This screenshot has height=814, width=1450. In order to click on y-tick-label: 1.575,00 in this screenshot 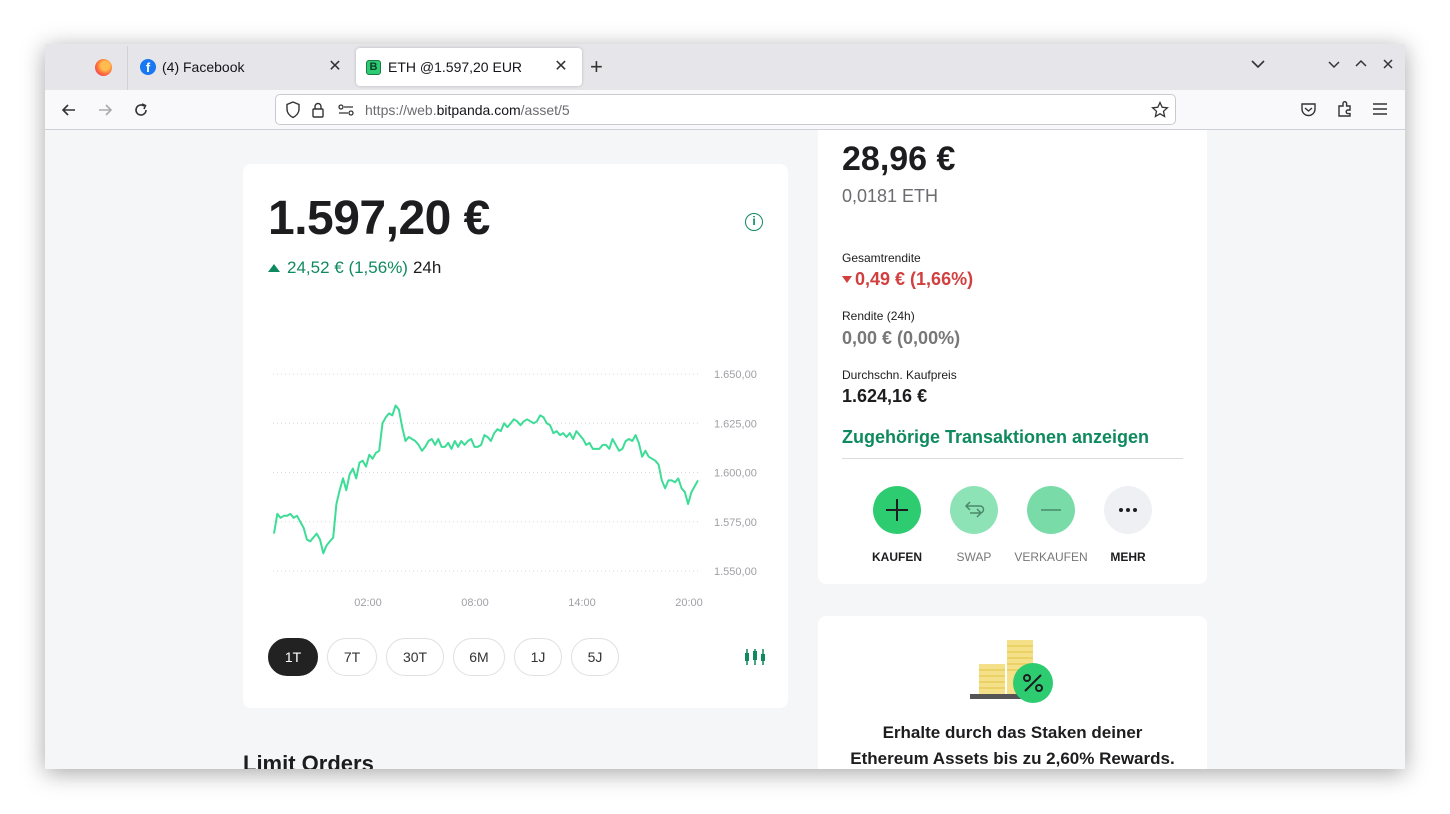, I will do `click(735, 523)`.